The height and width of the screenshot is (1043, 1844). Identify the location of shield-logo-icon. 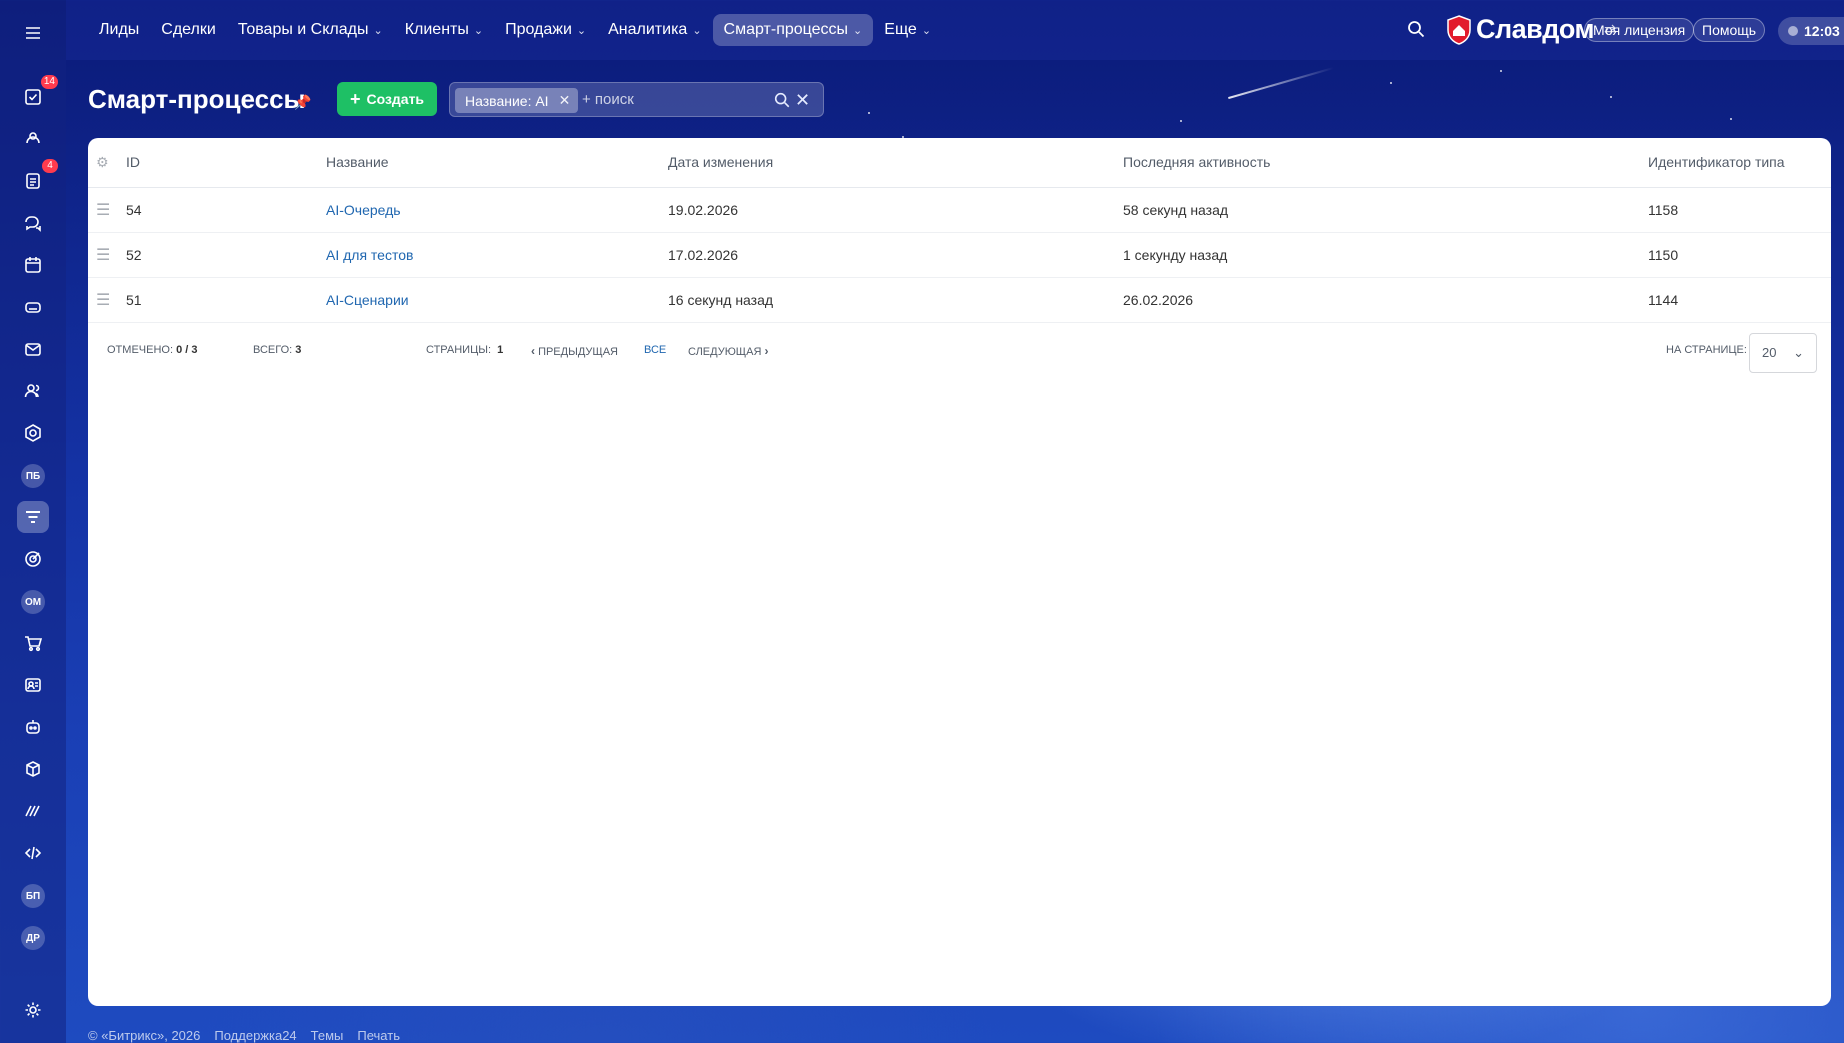
(1459, 29).